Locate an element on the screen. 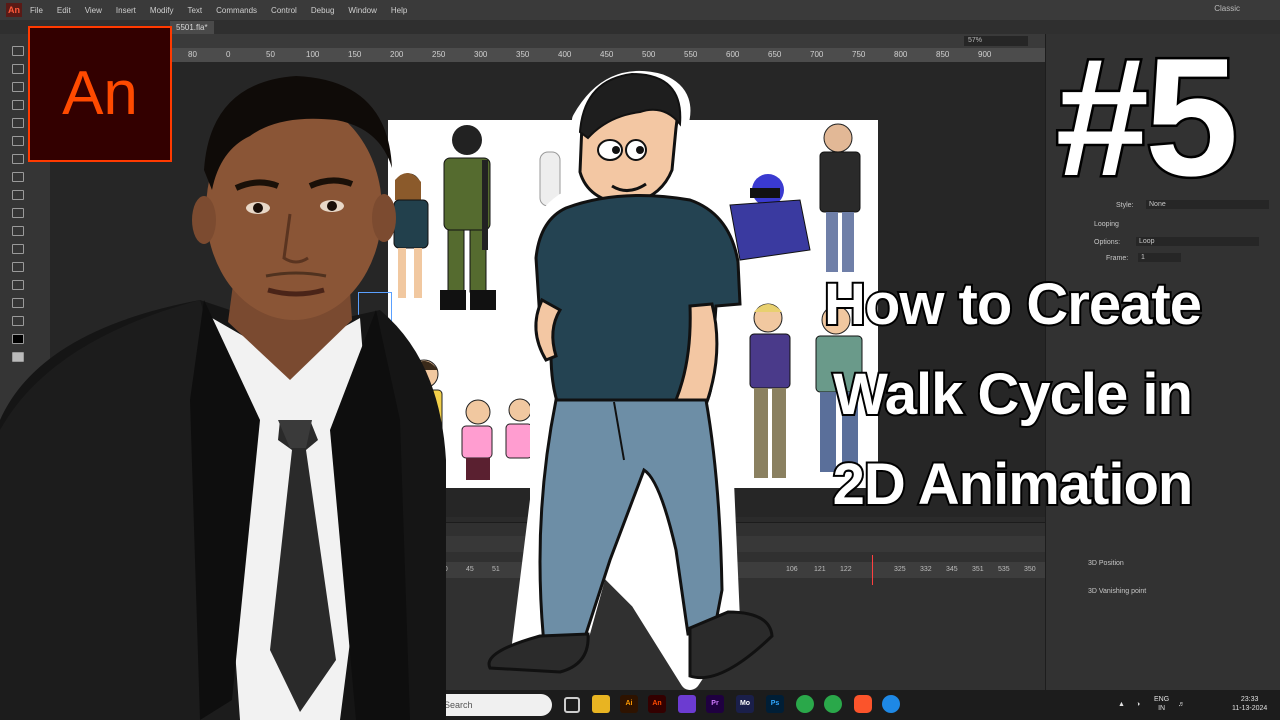  title-line-2: Walk Cycle in is located at coordinates (1013, 394).